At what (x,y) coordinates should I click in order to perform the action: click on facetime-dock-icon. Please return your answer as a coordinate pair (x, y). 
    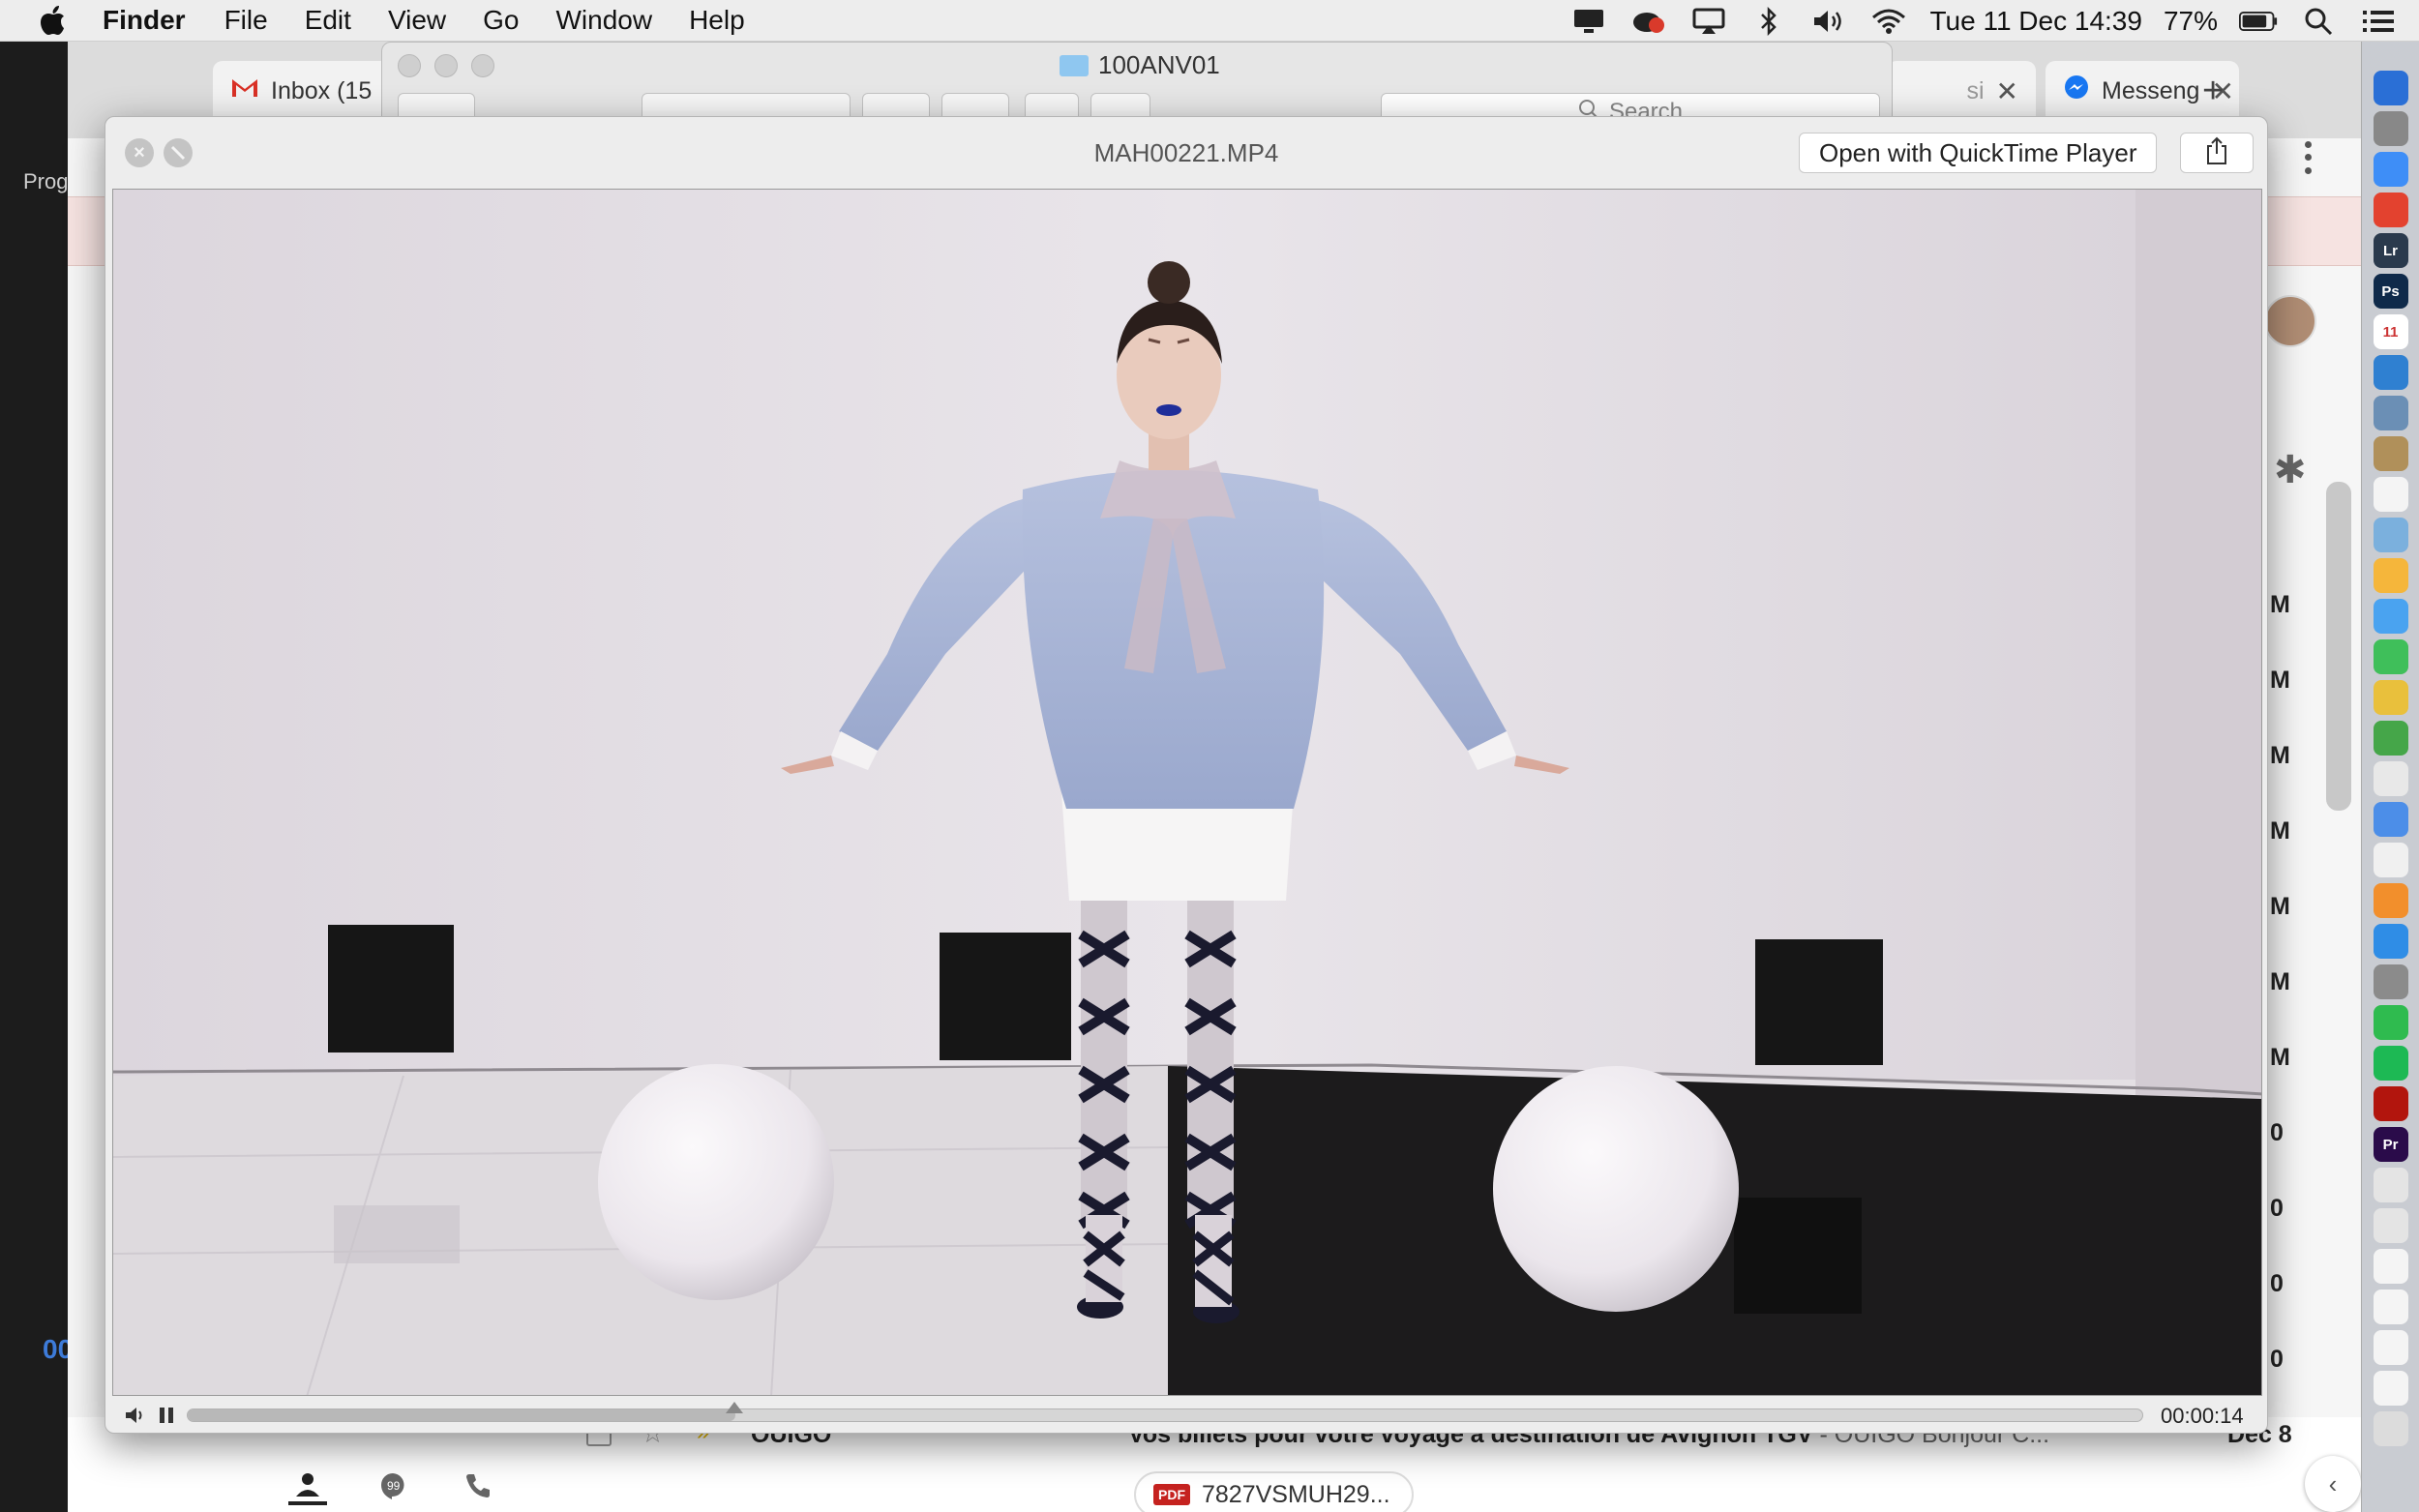
    Looking at the image, I should click on (2390, 656).